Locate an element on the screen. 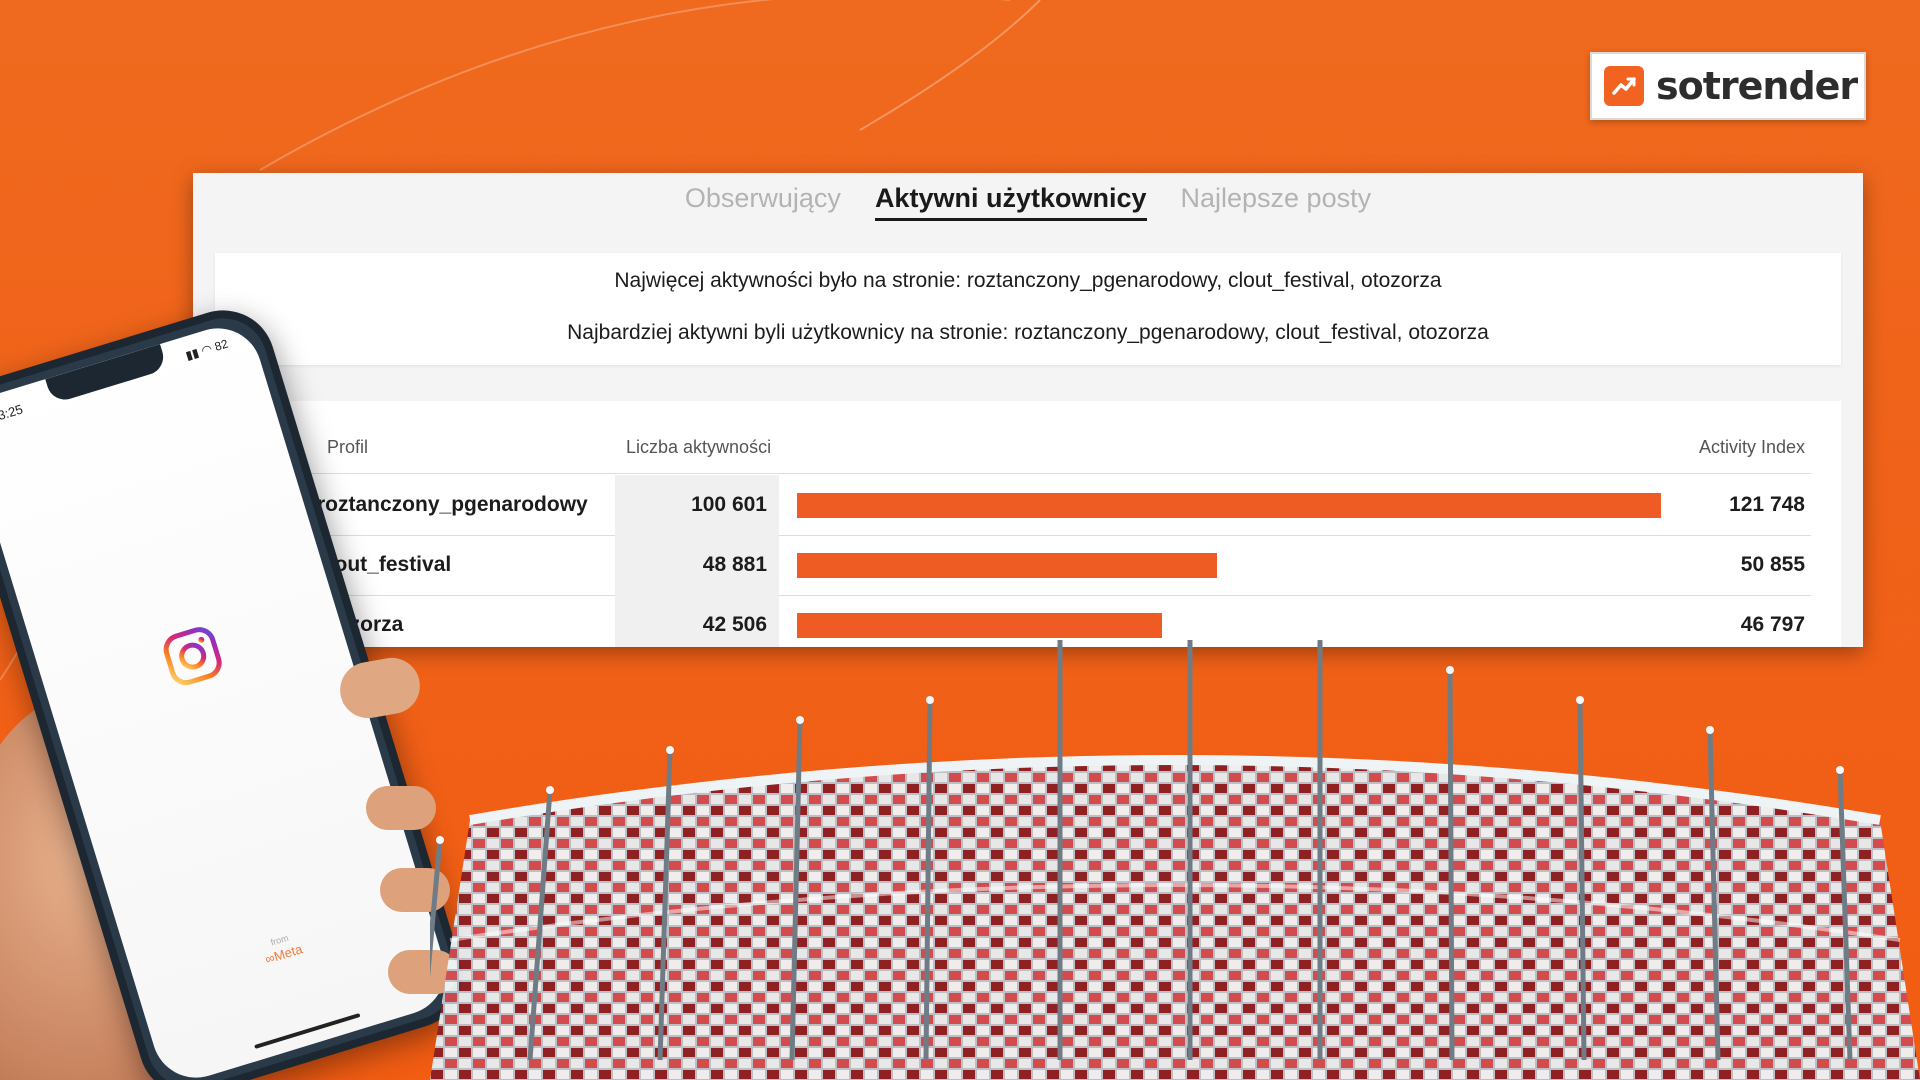 The width and height of the screenshot is (1920, 1080). header-profile: Profil is located at coordinates (347, 447).